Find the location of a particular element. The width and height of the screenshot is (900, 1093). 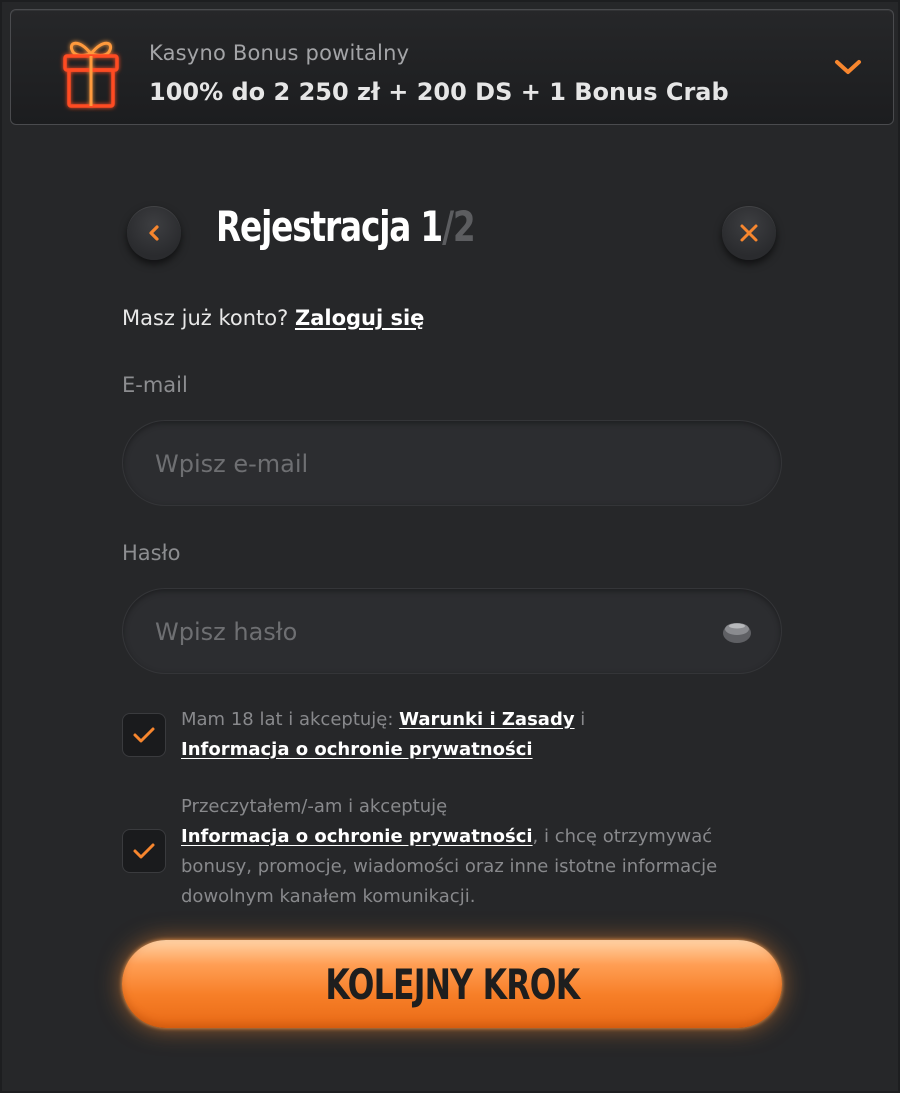

back-button is located at coordinates (154, 233).